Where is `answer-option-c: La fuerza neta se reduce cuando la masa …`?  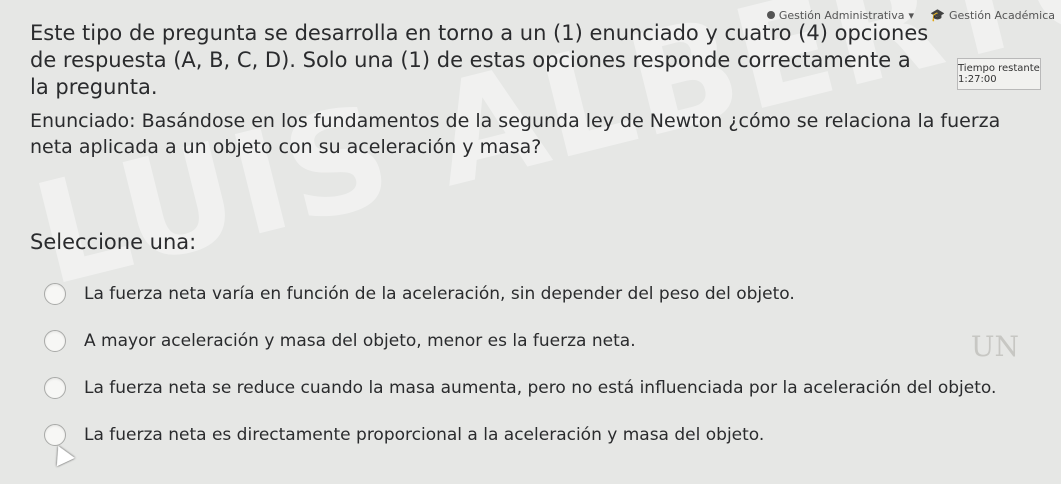
answer-option-c: La fuerza neta se reduce cuando la masa … is located at coordinates (520, 388).